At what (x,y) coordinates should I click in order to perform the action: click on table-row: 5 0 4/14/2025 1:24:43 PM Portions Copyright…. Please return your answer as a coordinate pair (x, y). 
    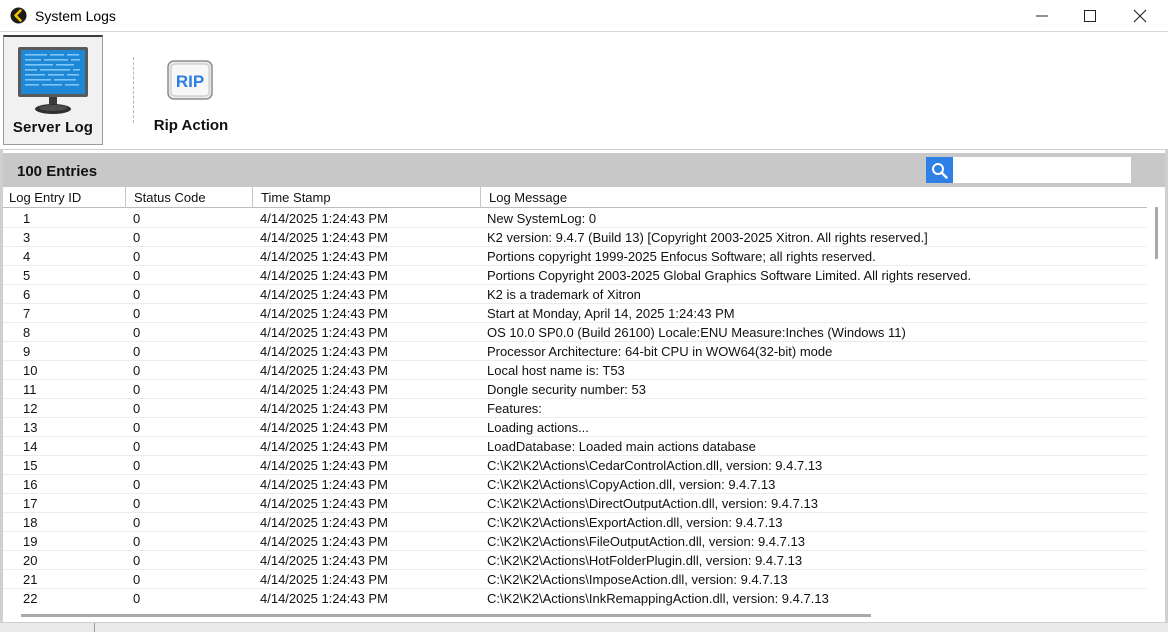
    Looking at the image, I should click on (575, 275).